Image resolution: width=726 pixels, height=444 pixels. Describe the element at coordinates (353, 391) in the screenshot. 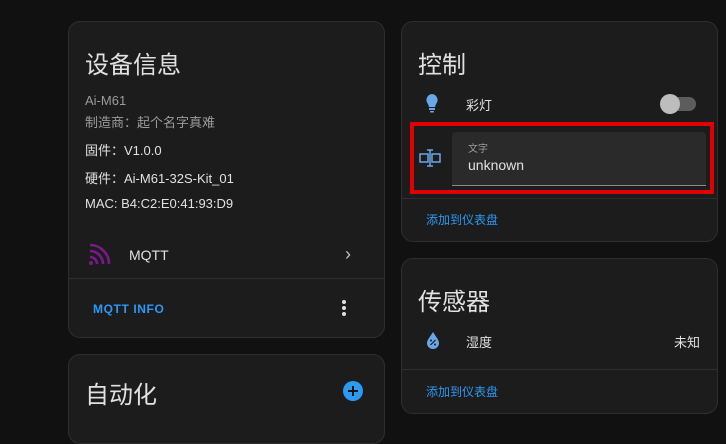

I see `add-automation-icon` at that location.